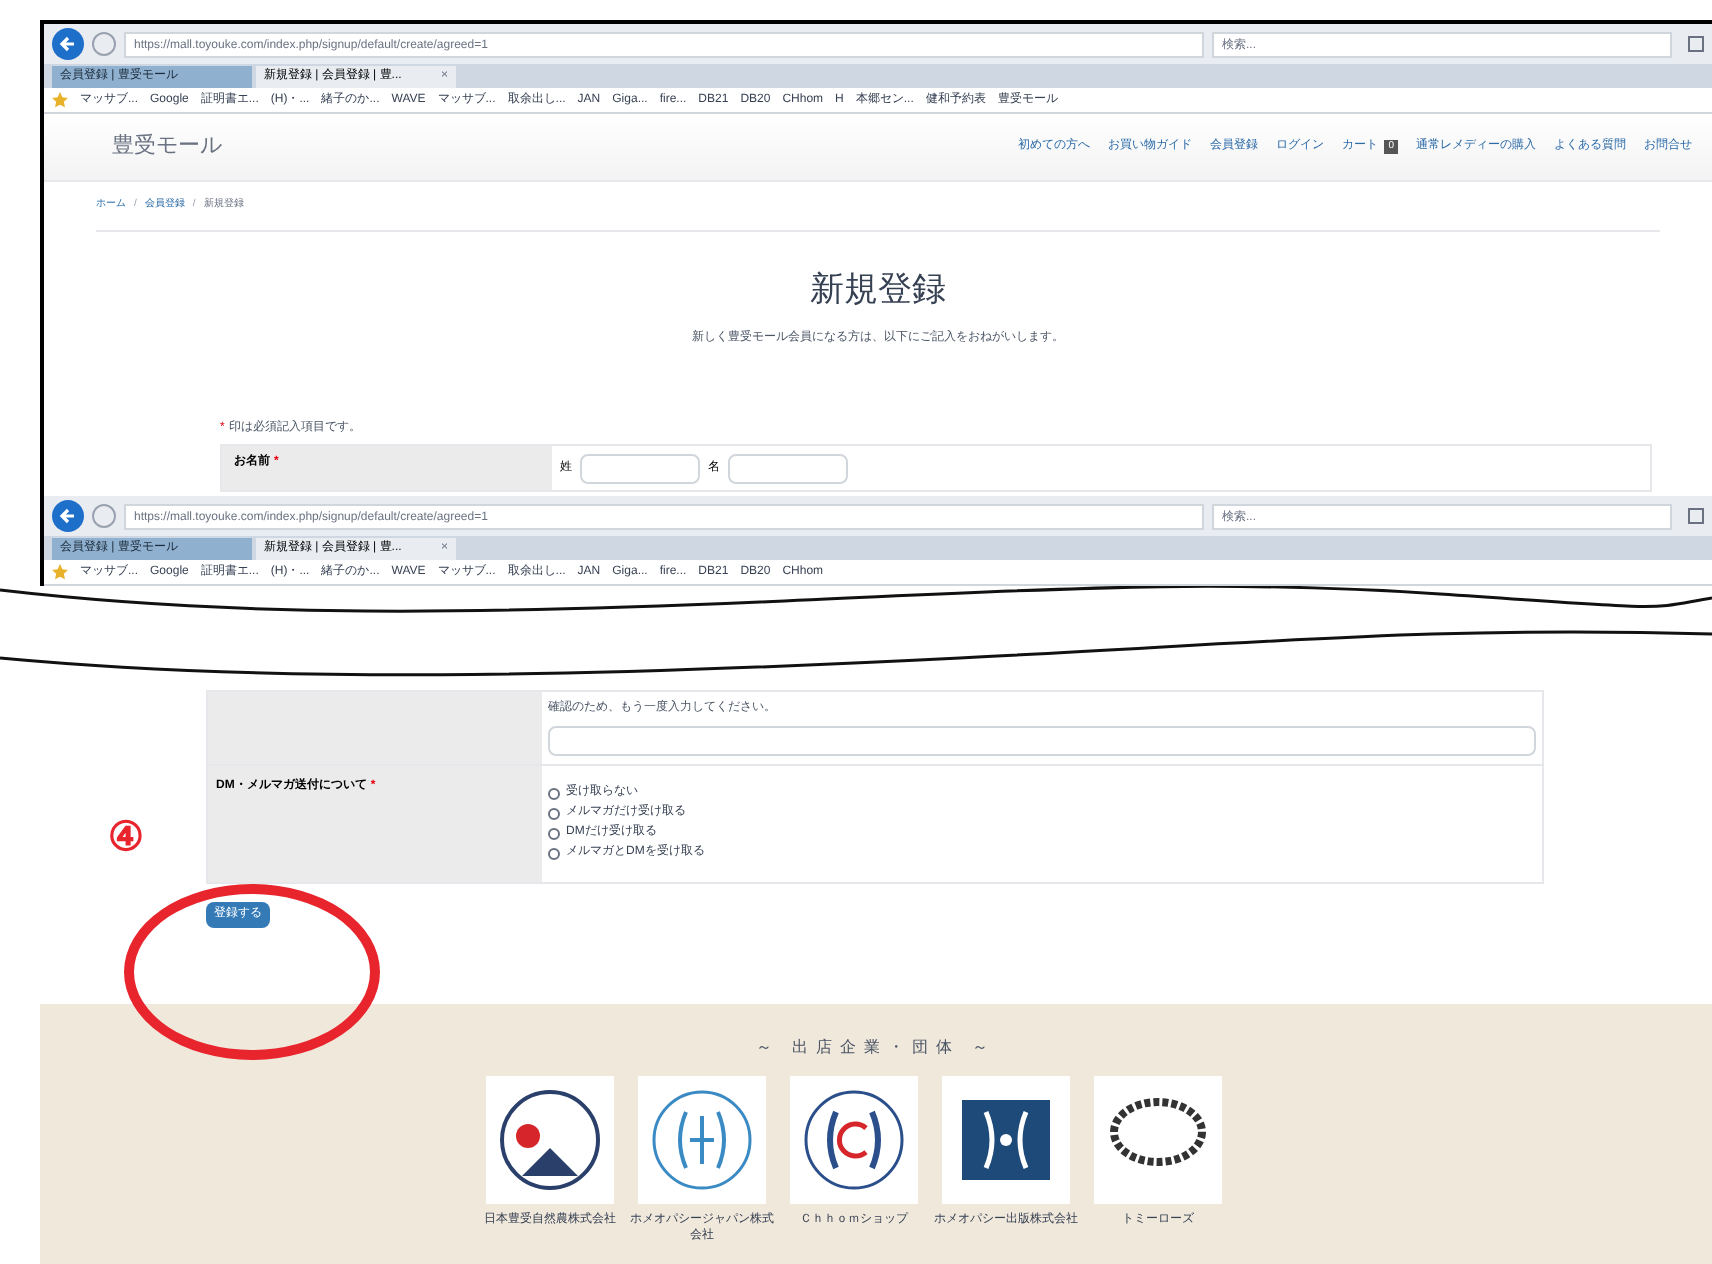 This screenshot has height=1264, width=1712. I want to click on step-number: ④, so click(126, 839).